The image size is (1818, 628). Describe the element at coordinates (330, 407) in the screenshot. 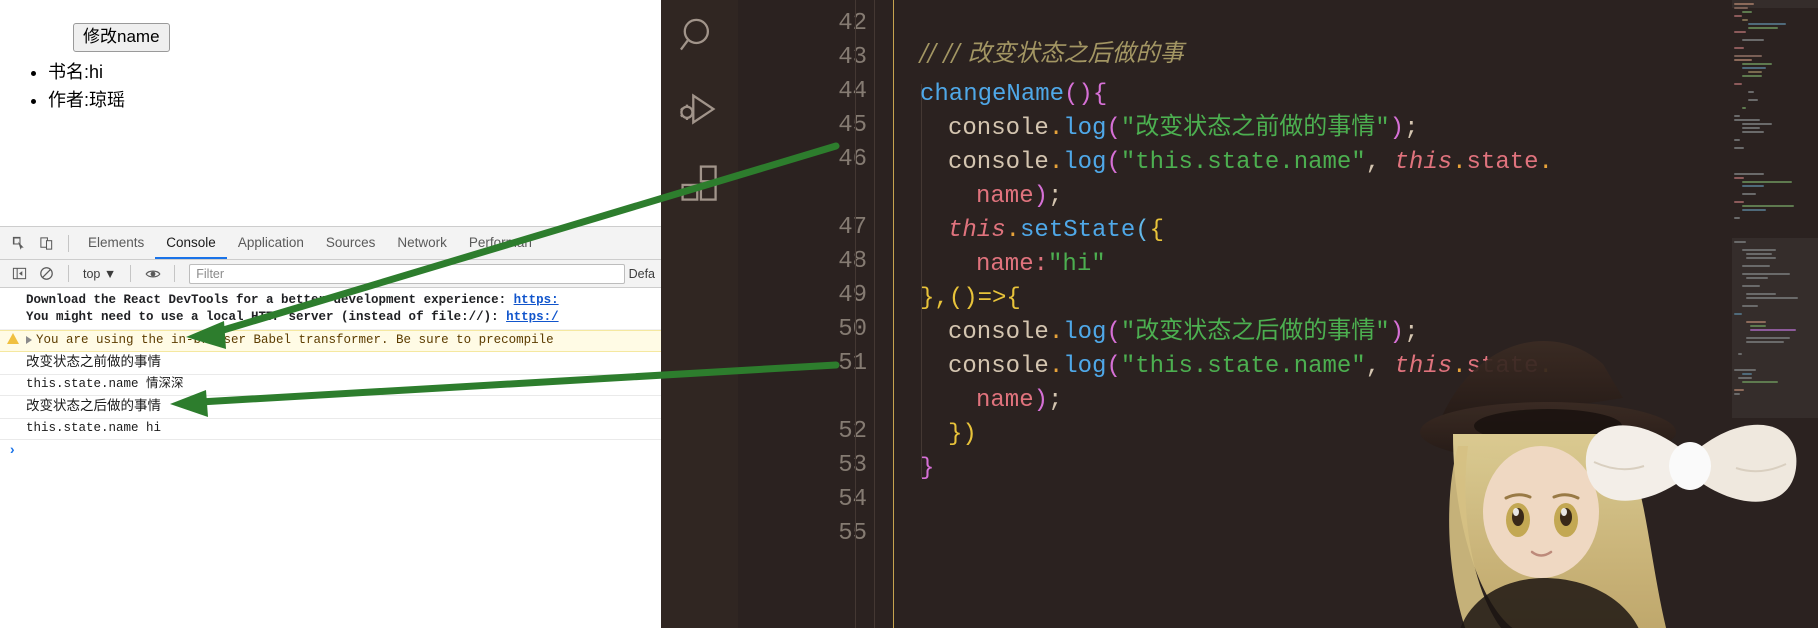

I see `console-message-log-3: 改变状态之后做的事情` at that location.